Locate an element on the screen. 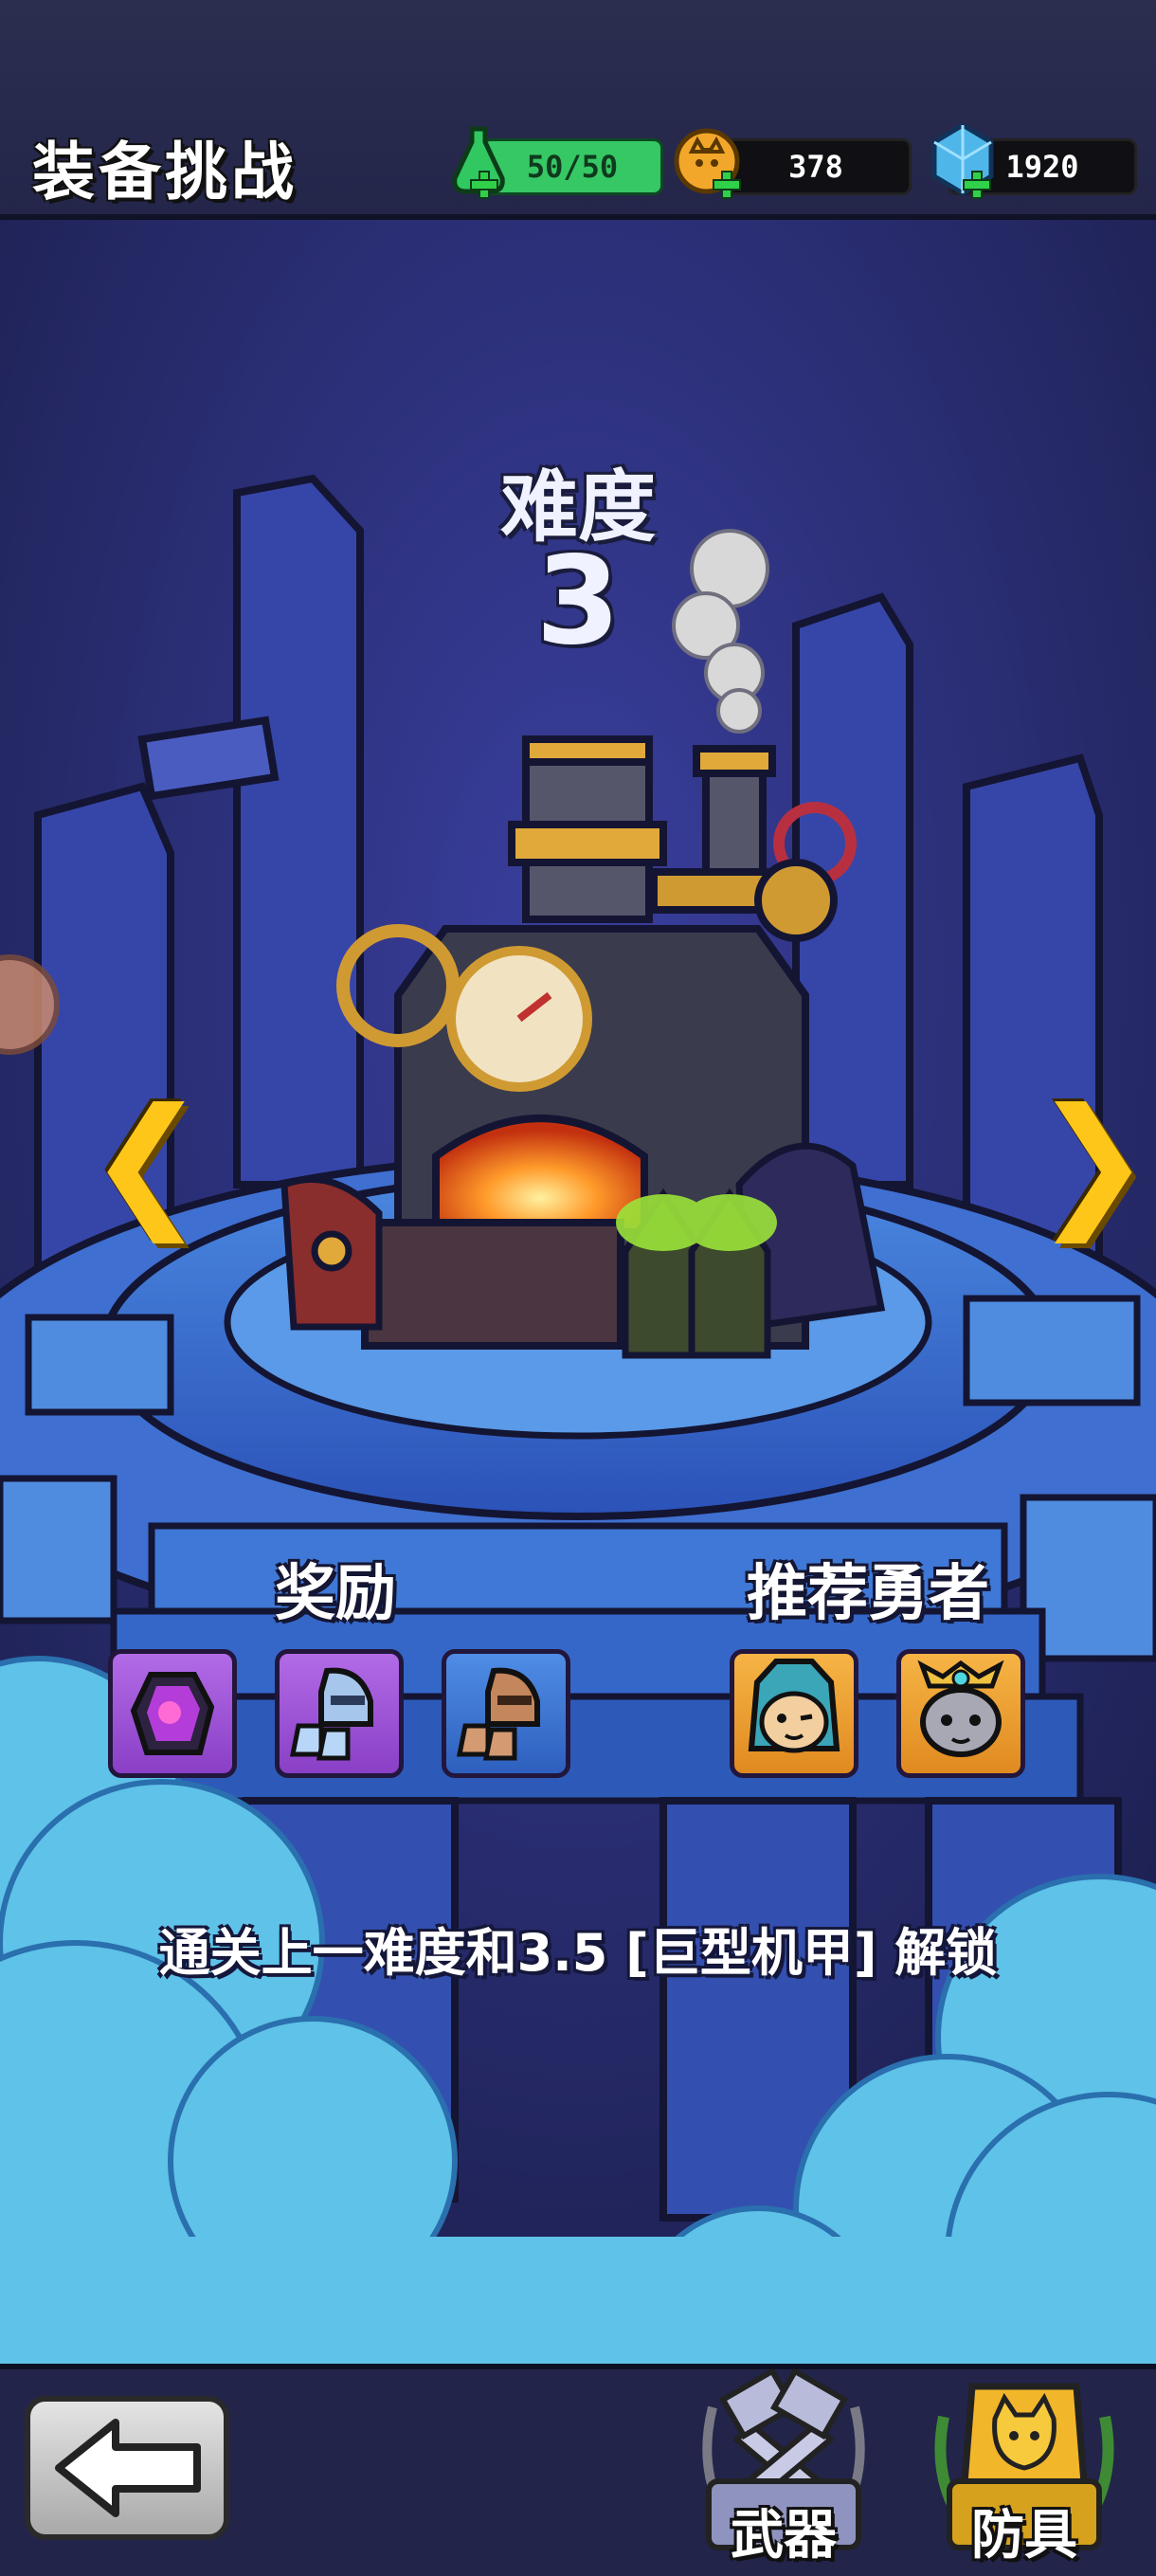  coin-value: 378 is located at coordinates (815, 167).